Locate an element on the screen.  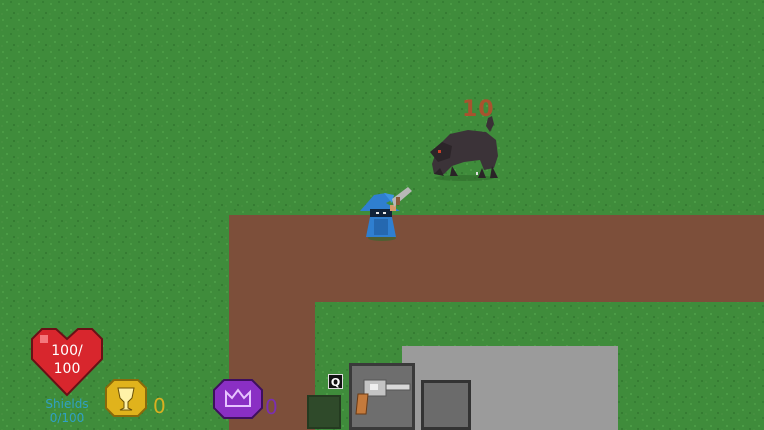
ability-hotkey-q: Q is located at coordinates (335, 381).